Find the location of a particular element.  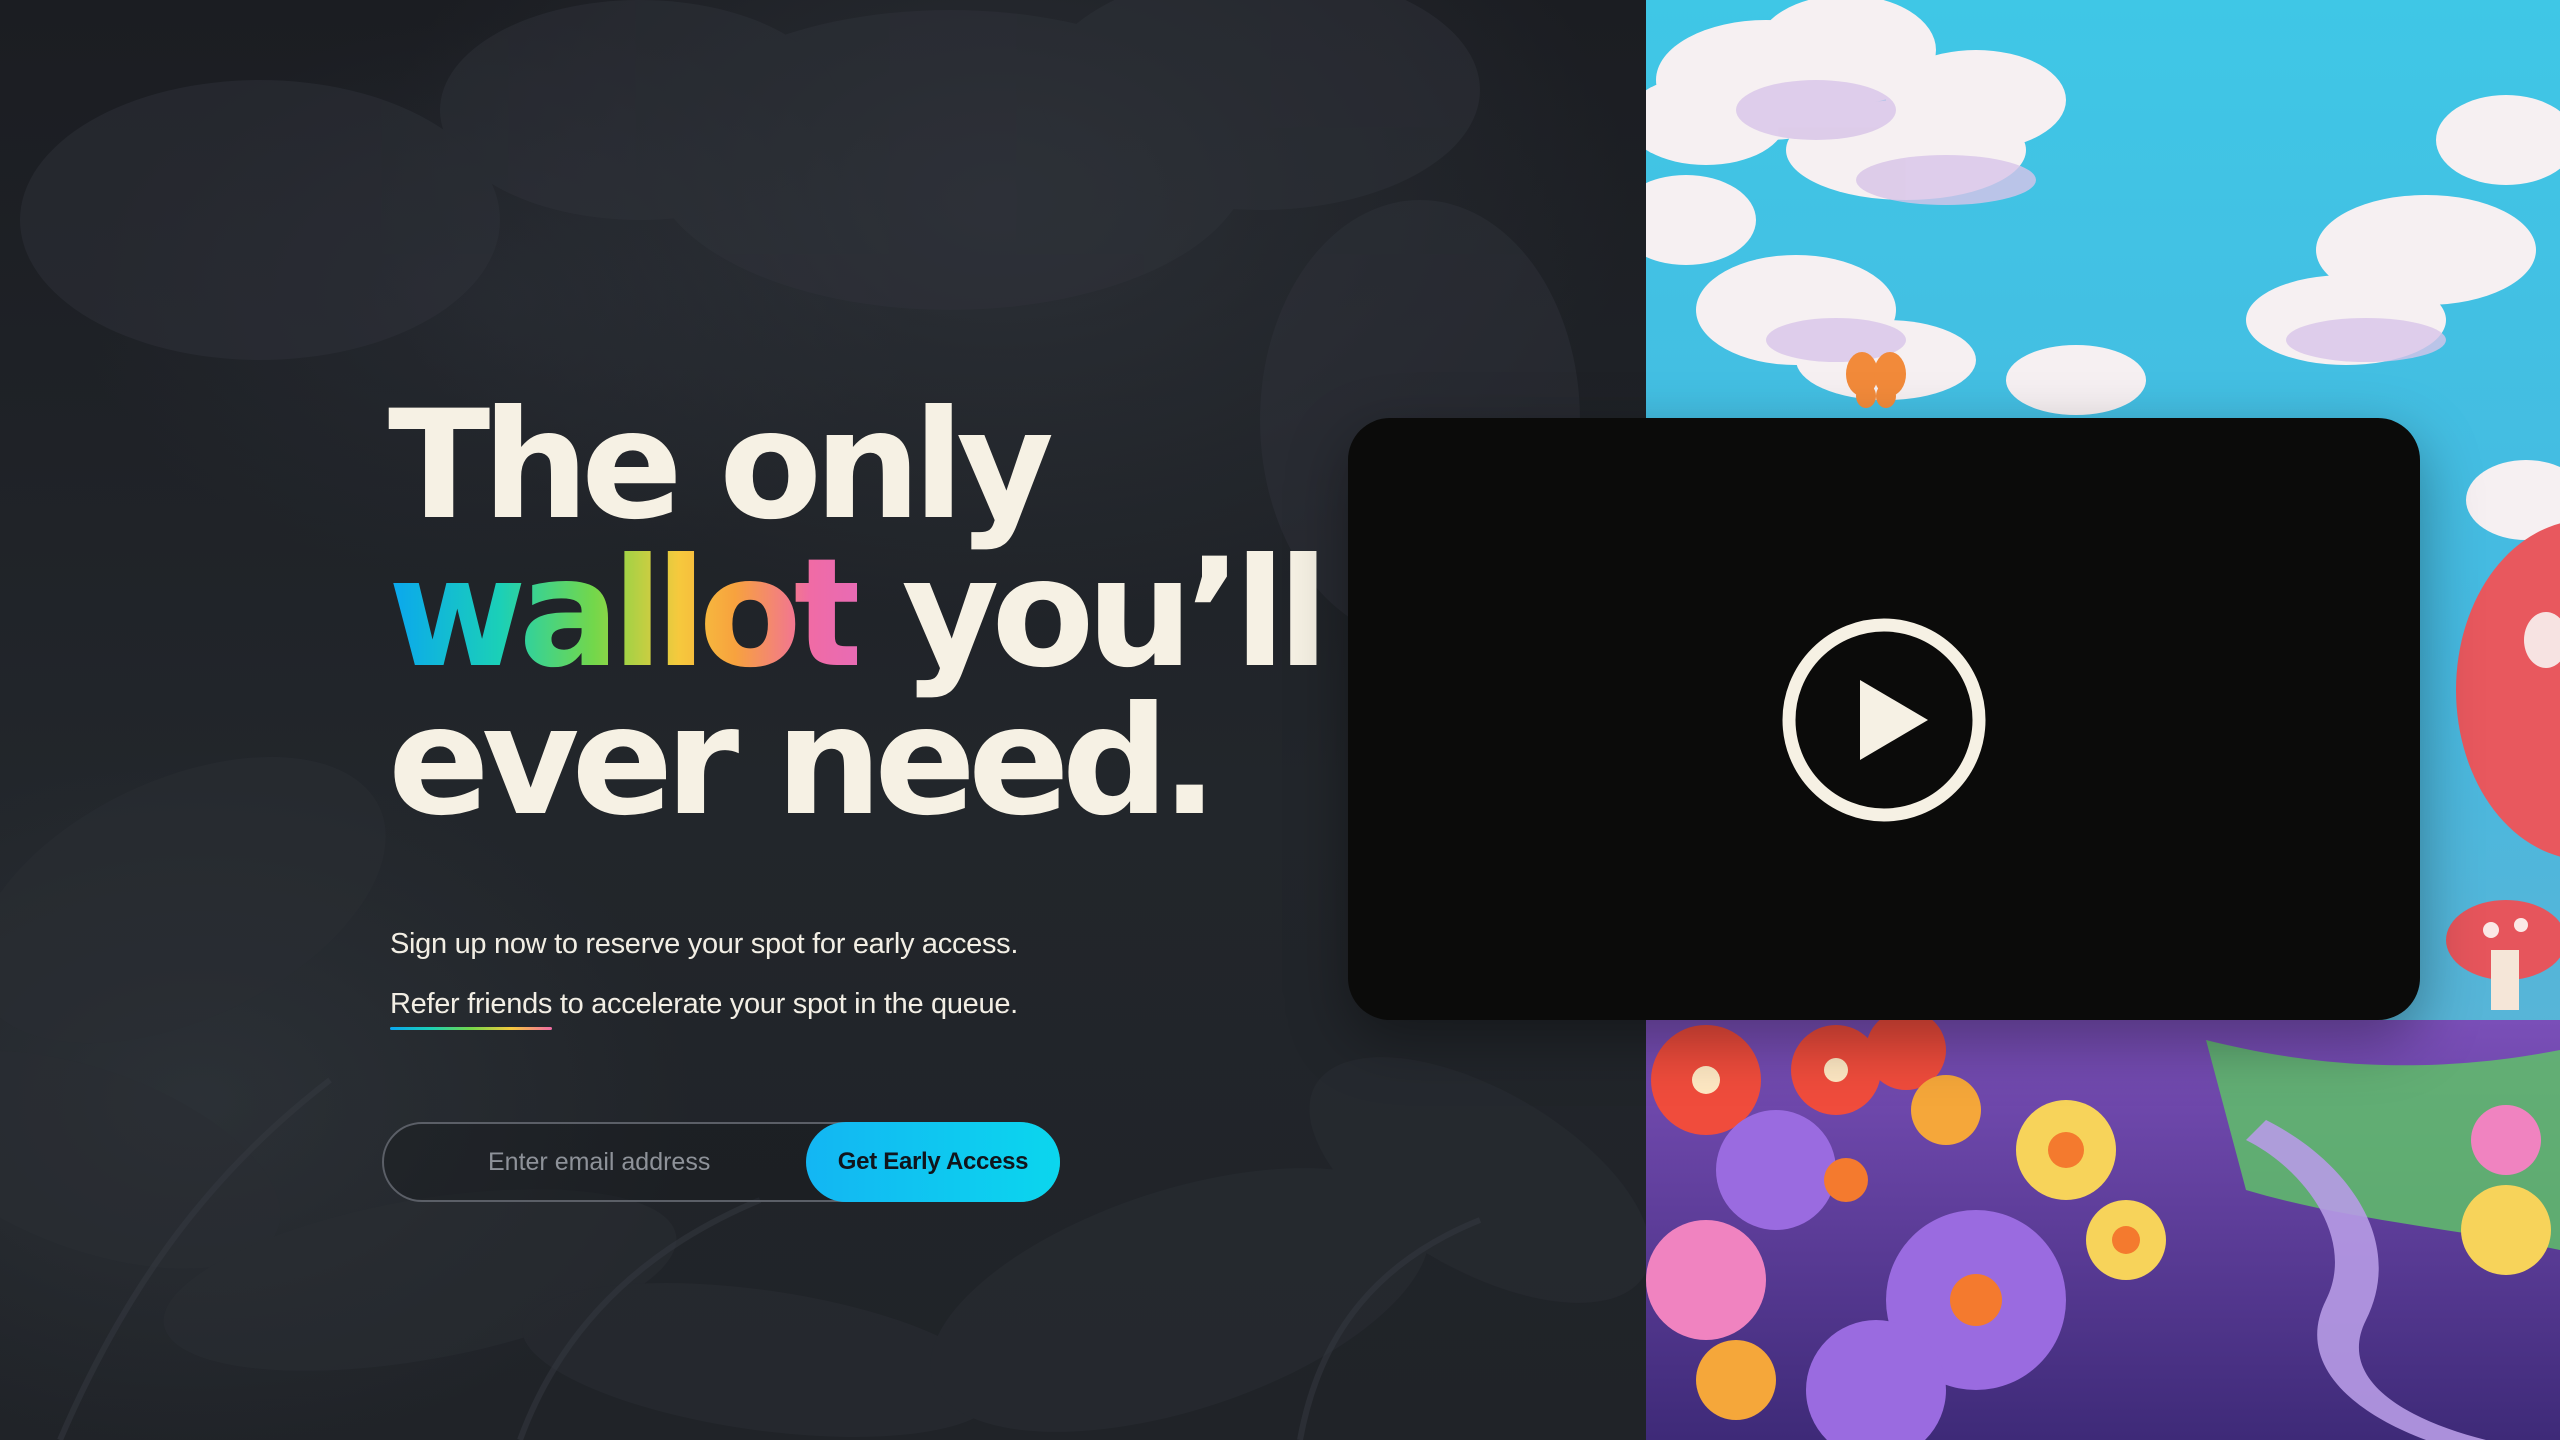

headline-line-2: wallot you’ll is located at coordinates (858, 614).